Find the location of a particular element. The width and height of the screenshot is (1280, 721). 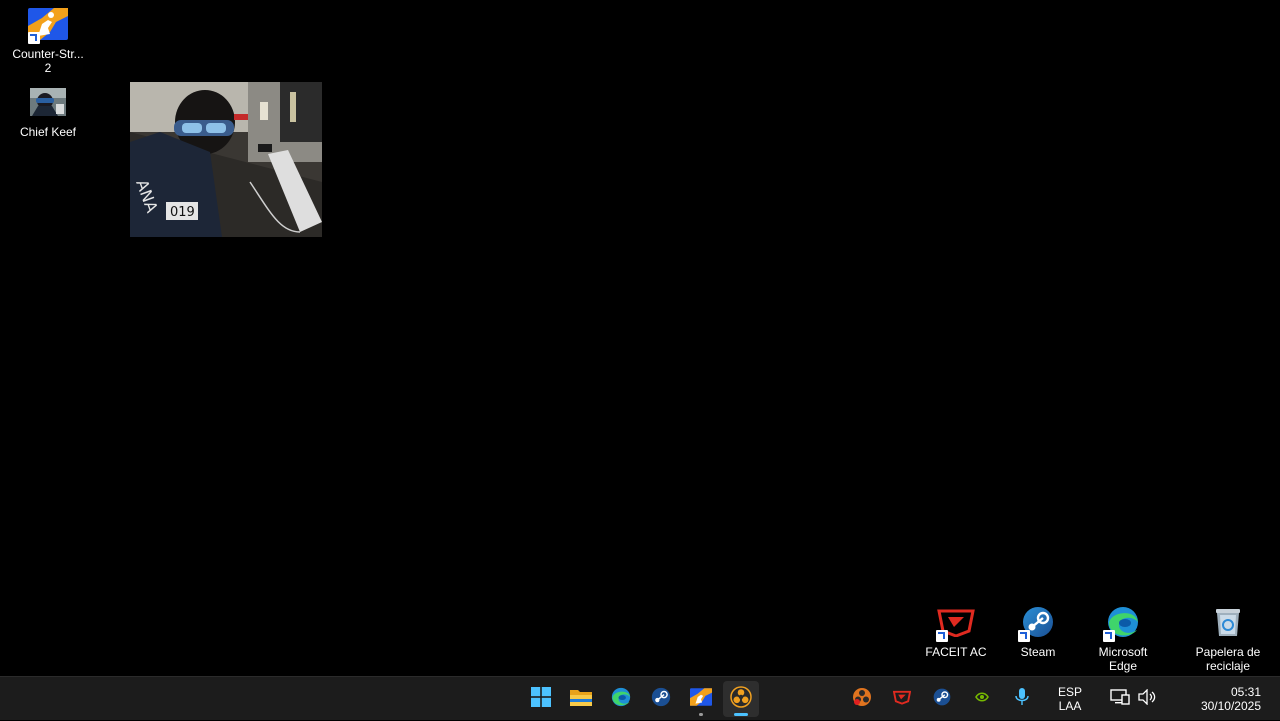

tray-nvidia is located at coordinates (982, 699).